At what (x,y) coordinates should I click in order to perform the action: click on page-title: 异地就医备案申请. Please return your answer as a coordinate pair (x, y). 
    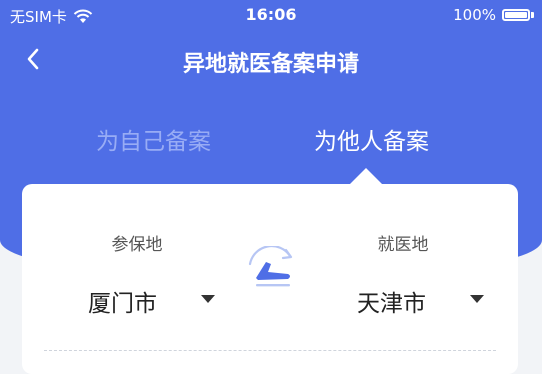
    Looking at the image, I should click on (270, 64).